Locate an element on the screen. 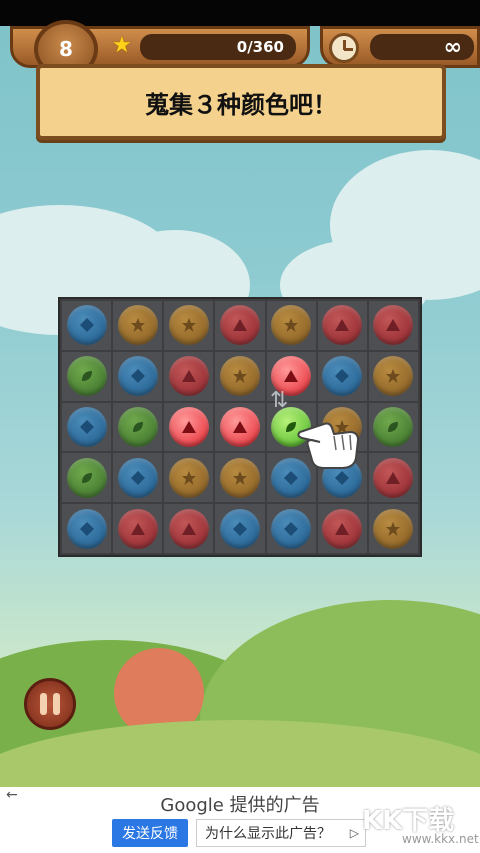 The image size is (480, 853). pause-button is located at coordinates (50, 704).